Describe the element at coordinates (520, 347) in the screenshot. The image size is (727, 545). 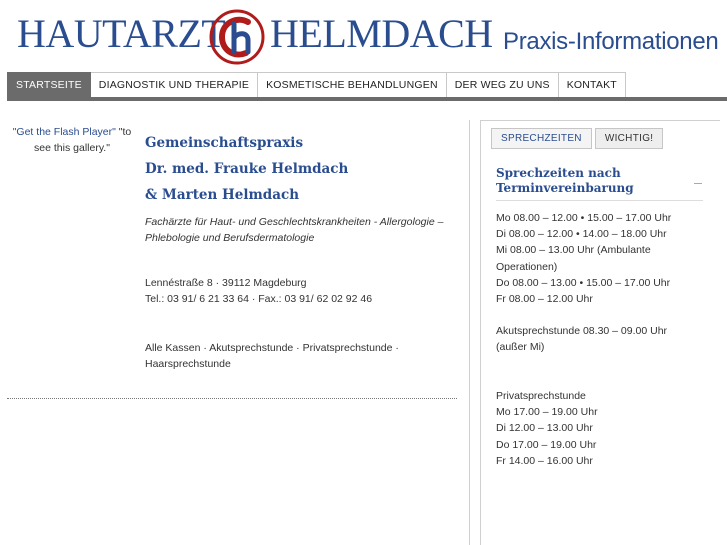
I see `hours-line: (außer Mi)` at that location.